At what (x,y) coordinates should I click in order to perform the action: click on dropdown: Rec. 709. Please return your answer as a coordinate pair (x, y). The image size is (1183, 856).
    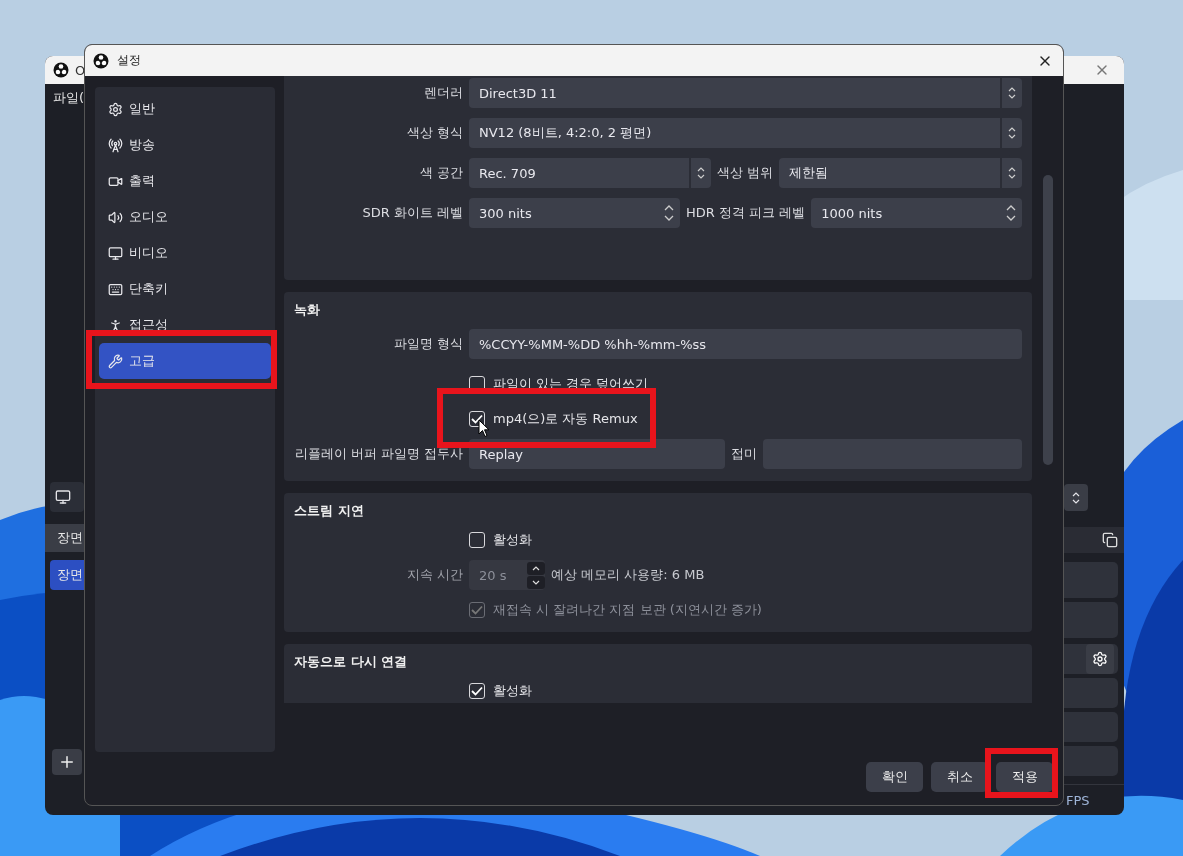
    Looking at the image, I should click on (590, 173).